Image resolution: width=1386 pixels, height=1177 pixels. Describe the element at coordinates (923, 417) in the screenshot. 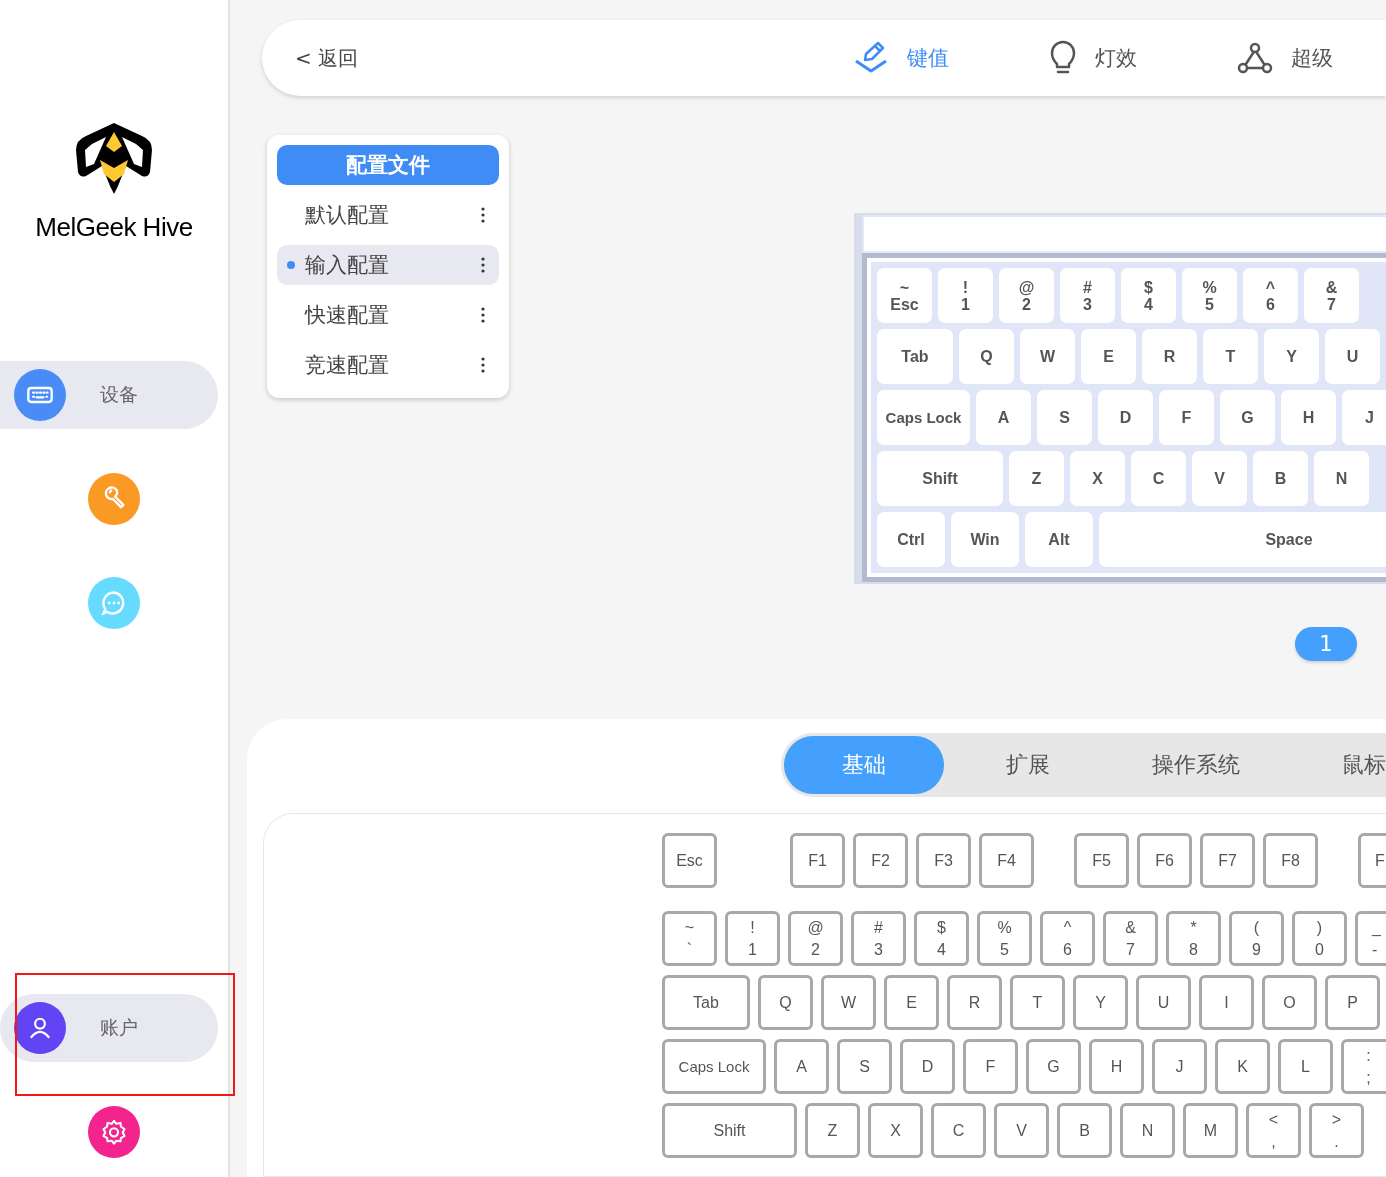

I see `keyboard-key: Caps Lock` at that location.